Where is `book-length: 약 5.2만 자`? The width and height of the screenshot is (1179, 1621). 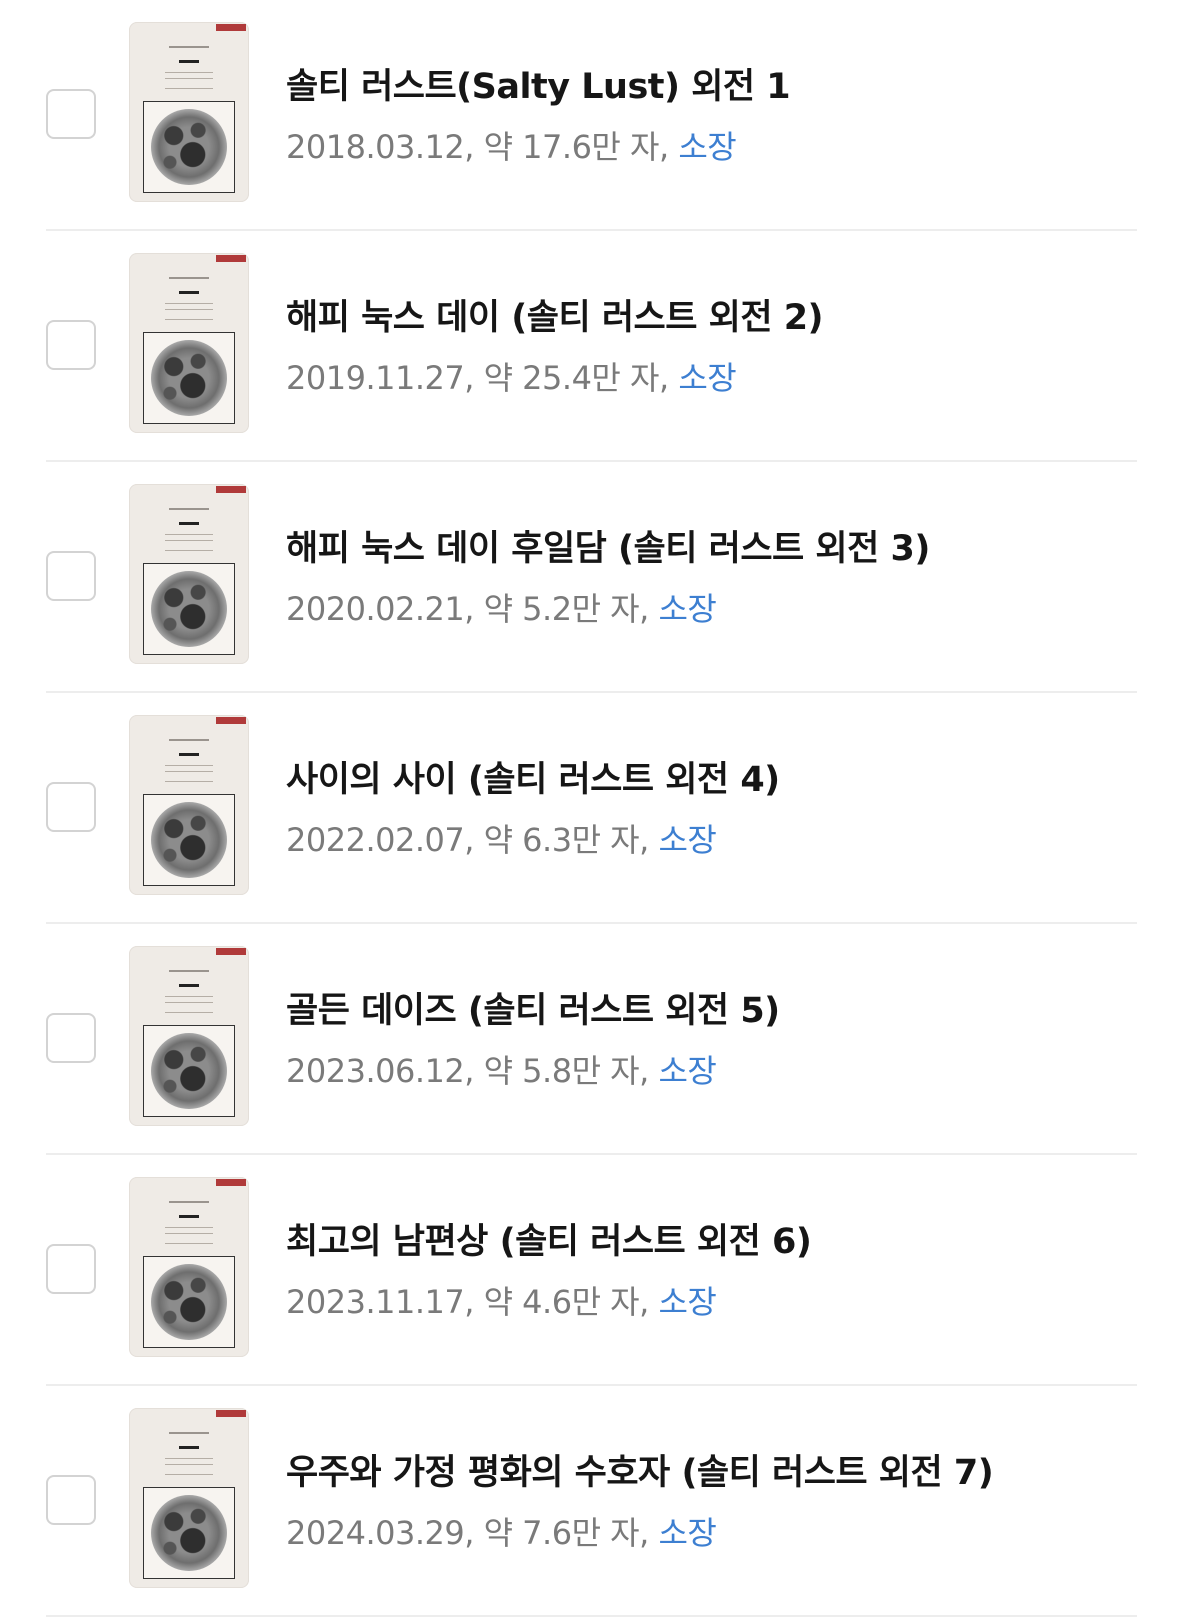
book-length: 약 5.2만 자 is located at coordinates (561, 609).